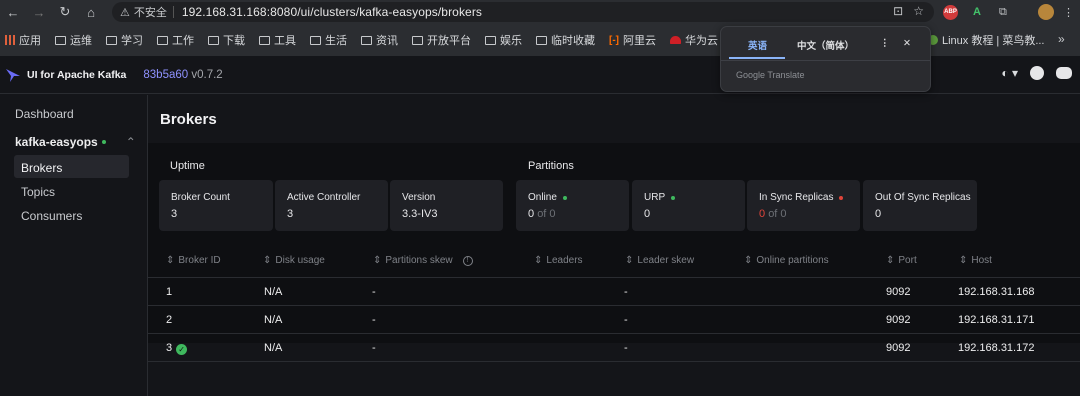 The height and width of the screenshot is (396, 1080). I want to click on column-header-leader-skew: ⇕ Leader skew, so click(659, 260).